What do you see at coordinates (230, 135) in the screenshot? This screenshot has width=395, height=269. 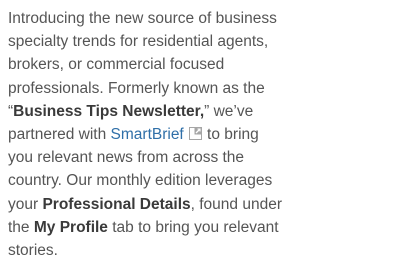 I see `to-bring-text: to bring` at bounding box center [230, 135].